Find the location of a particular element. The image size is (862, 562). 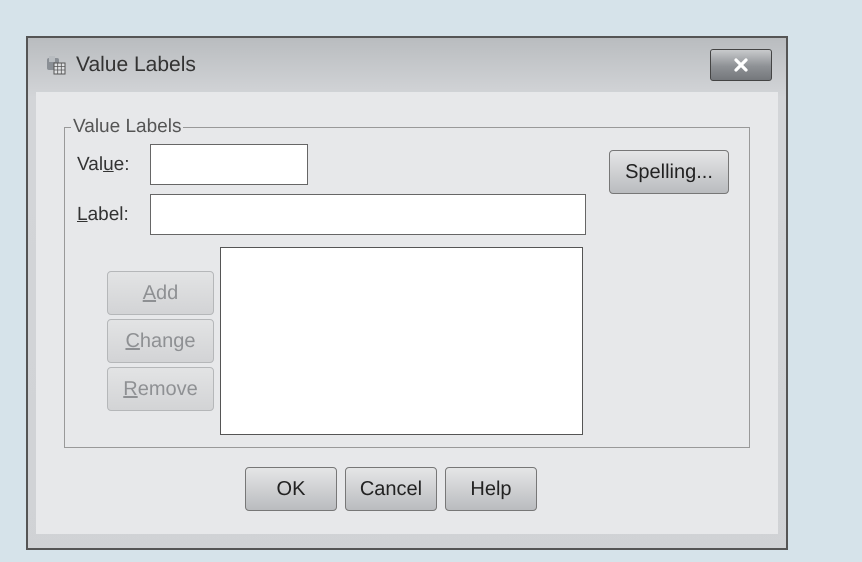

dialog-button: Help is located at coordinates (491, 489).